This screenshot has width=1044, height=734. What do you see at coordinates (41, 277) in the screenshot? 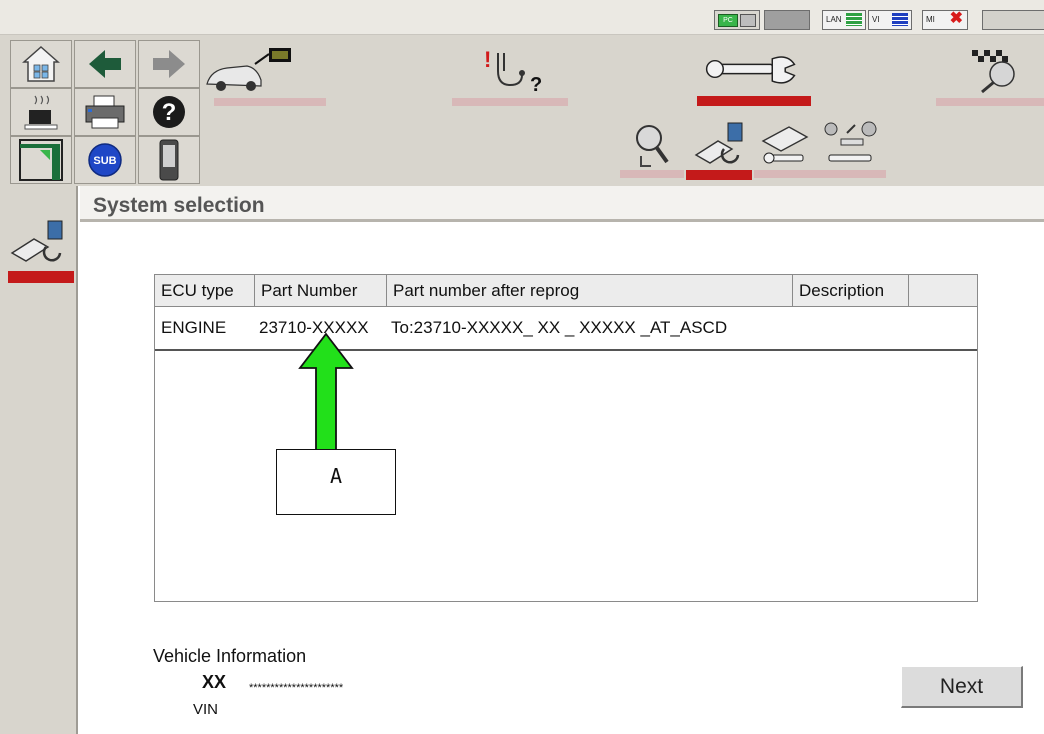
I see `sidebar-active-indicator` at bounding box center [41, 277].